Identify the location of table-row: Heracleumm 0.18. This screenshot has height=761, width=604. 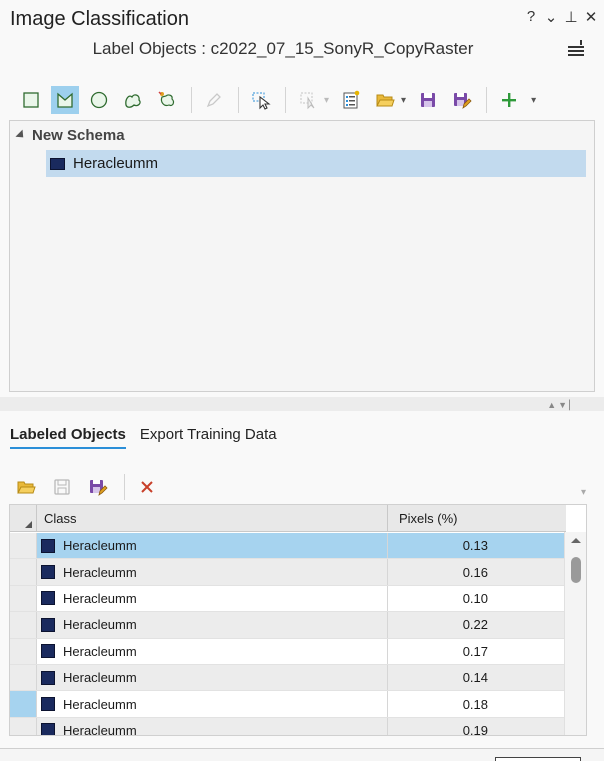
(288, 704).